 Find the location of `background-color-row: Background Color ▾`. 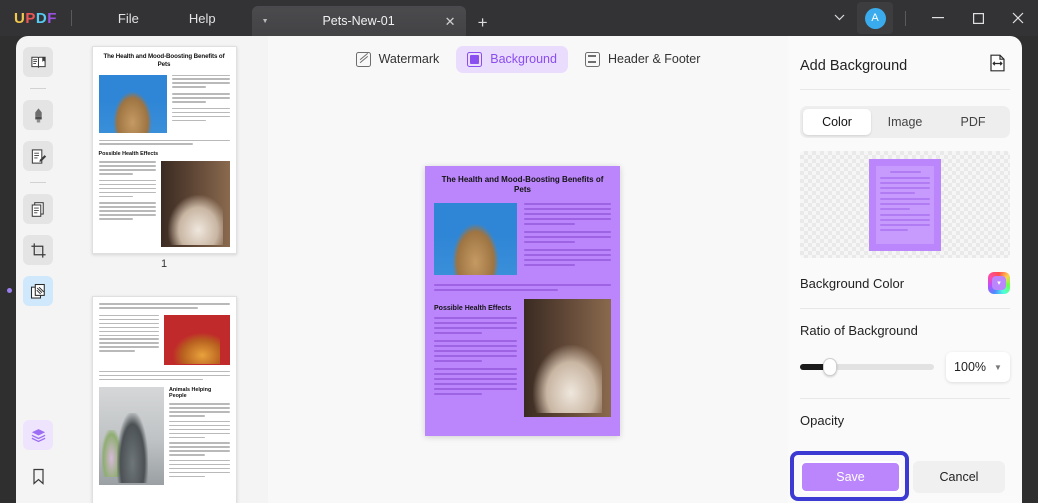

background-color-row: Background Color ▾ is located at coordinates (905, 283).